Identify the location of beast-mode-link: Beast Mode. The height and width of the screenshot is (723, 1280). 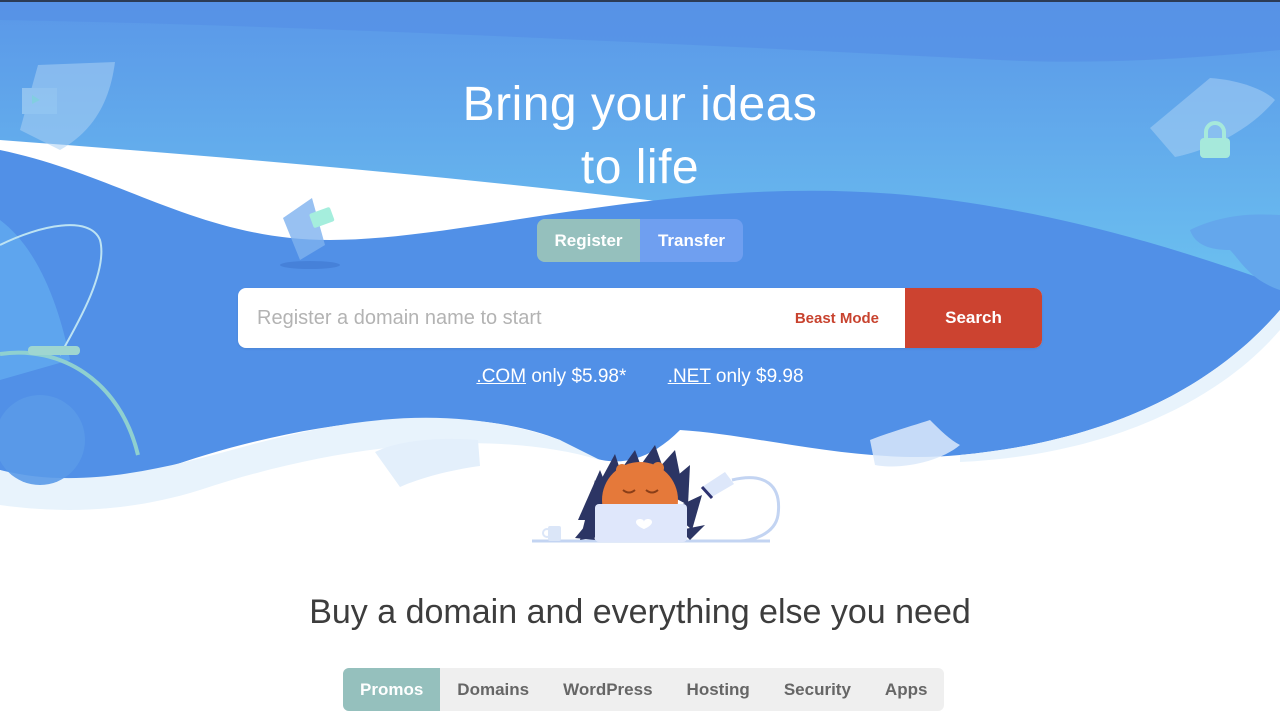
(845, 318).